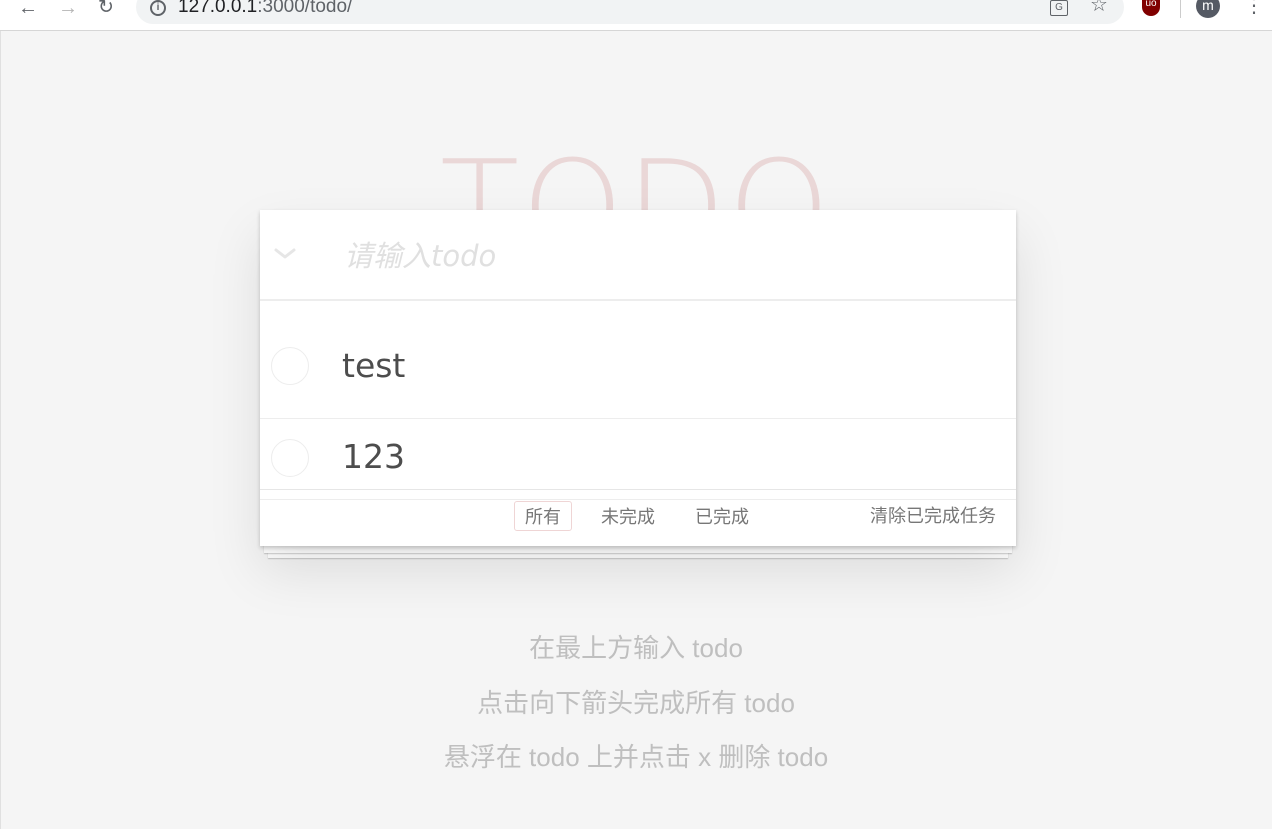 The height and width of the screenshot is (829, 1272). I want to click on reload-icon: ↻, so click(106, 9).